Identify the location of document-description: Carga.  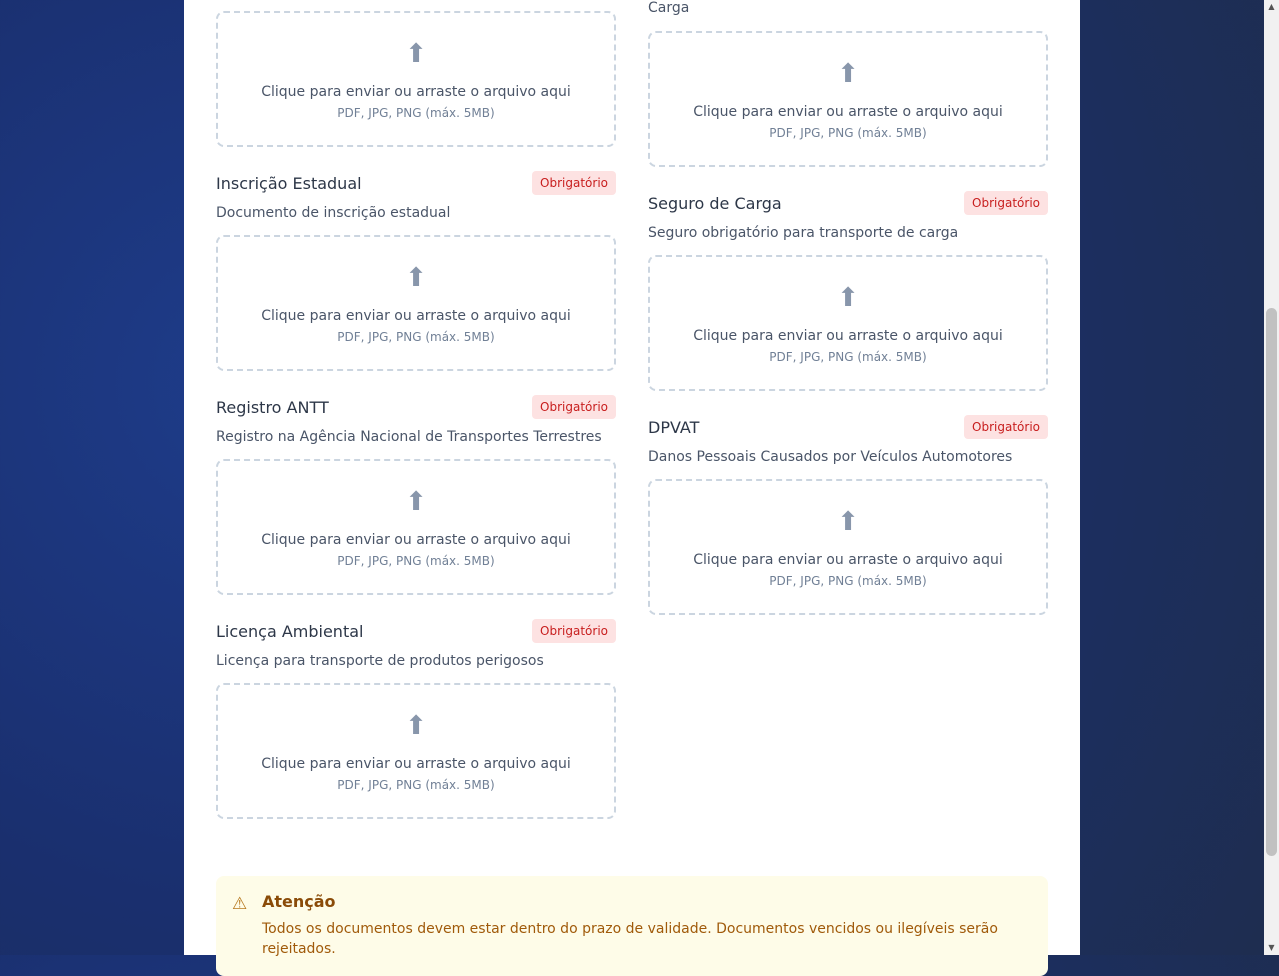
(669, 8).